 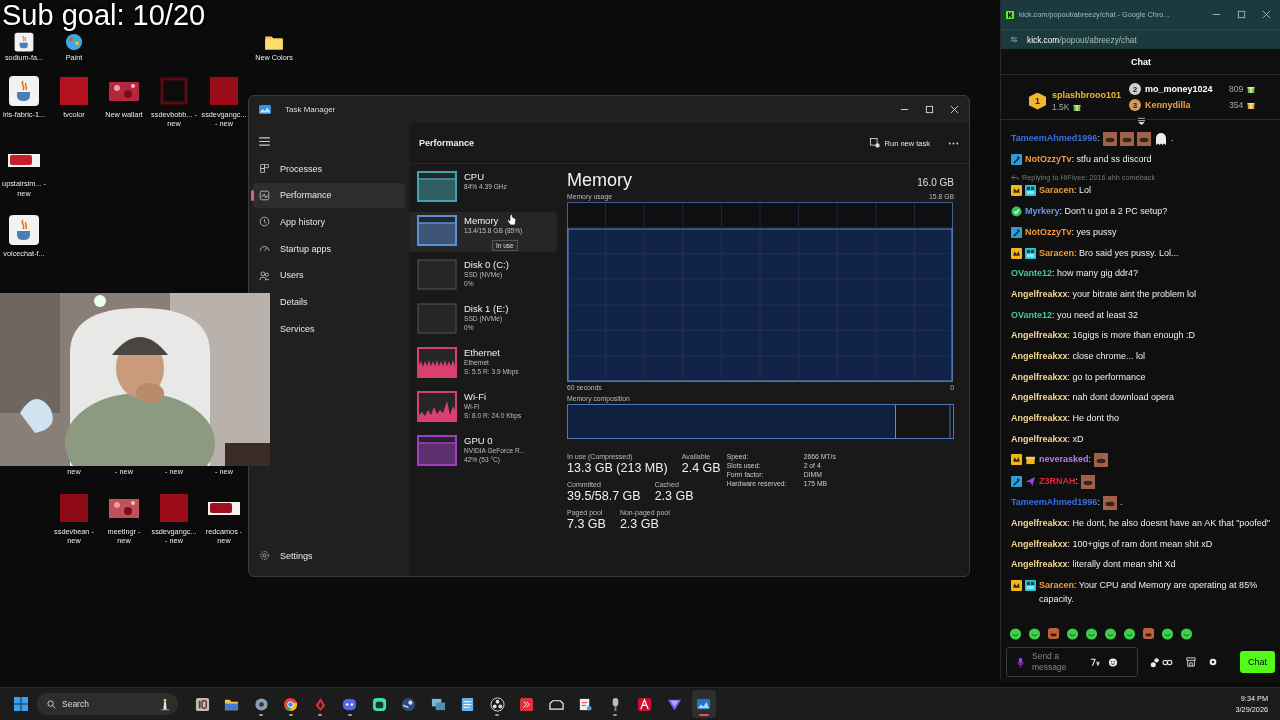 What do you see at coordinates (1185, 105) in the screenshot?
I see `leader-name: Kennydilla` at bounding box center [1185, 105].